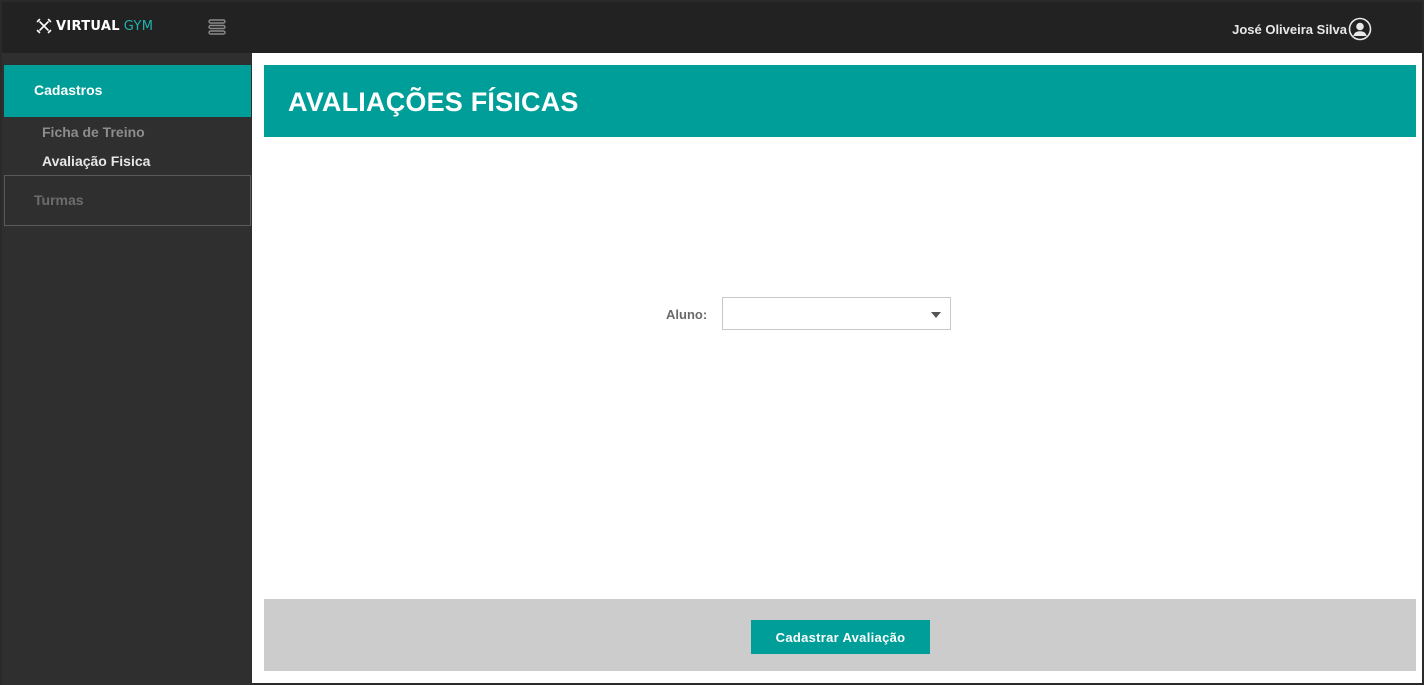 The image size is (1424, 685). Describe the element at coordinates (1289, 29) in the screenshot. I see `user-name: José Oliveira Silva` at that location.